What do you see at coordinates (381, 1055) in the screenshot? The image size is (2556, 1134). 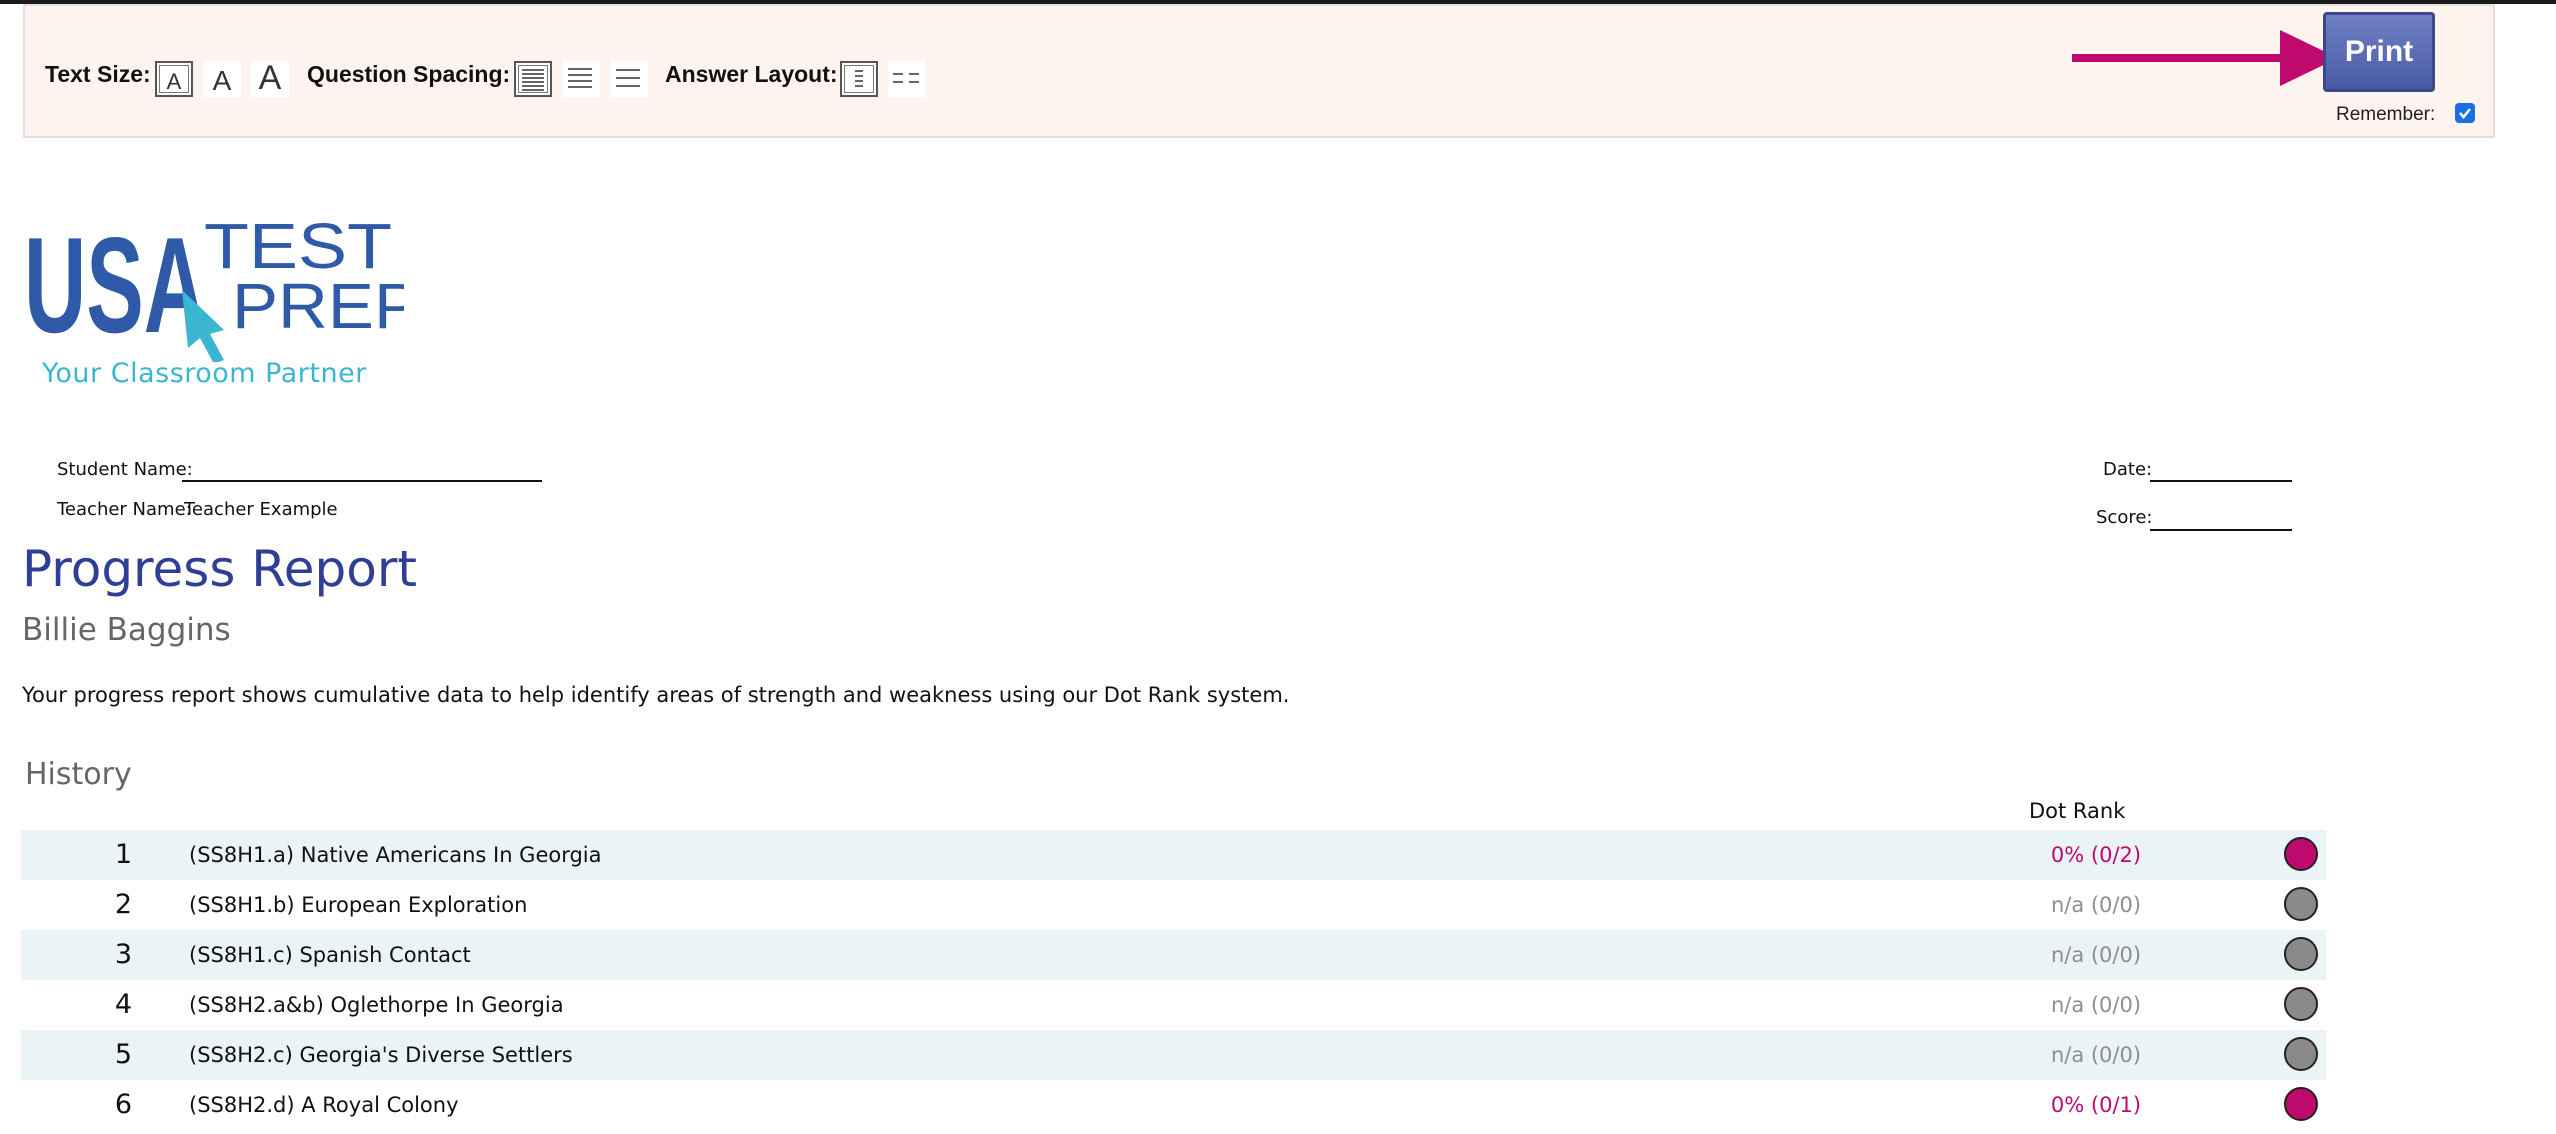 I see `row-standard-name: (SS8H2.c) Georgia's Diverse Settlers` at bounding box center [381, 1055].